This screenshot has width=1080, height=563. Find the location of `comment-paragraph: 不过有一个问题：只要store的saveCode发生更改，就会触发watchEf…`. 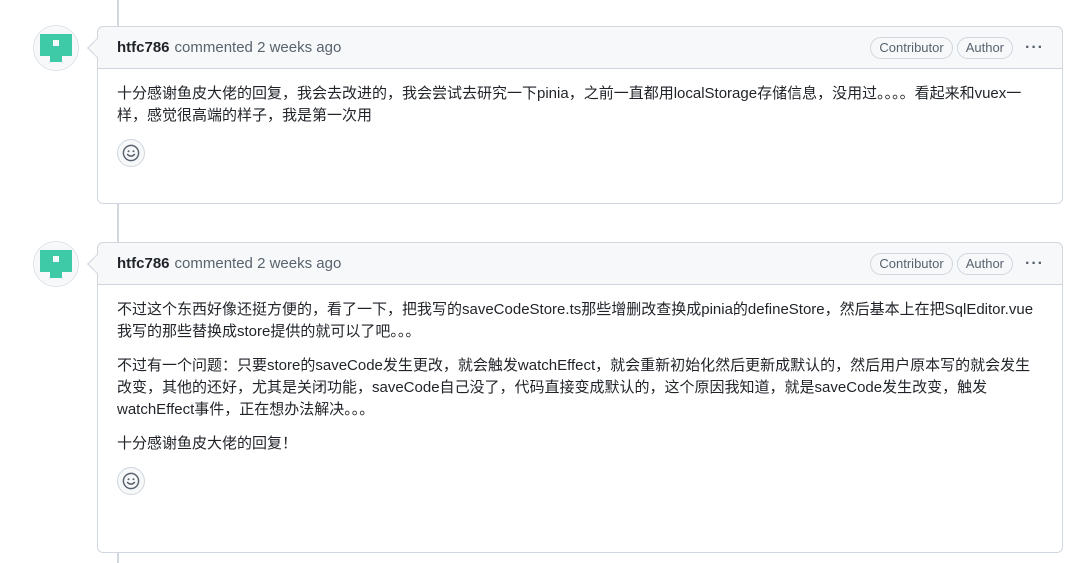

comment-paragraph: 不过有一个问题：只要store的saveCode发生更改，就会触发watchEf… is located at coordinates (574, 387).